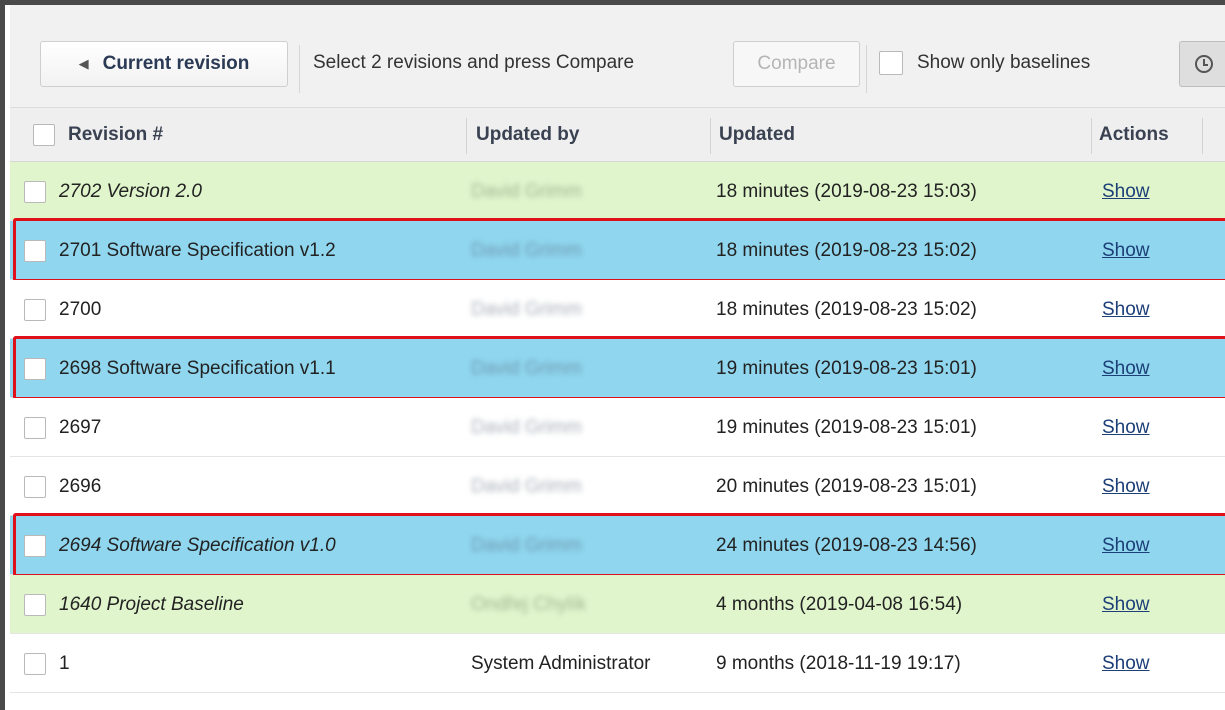  Describe the element at coordinates (891, 63) in the screenshot. I see `show-only-baselines-checkbox` at that location.